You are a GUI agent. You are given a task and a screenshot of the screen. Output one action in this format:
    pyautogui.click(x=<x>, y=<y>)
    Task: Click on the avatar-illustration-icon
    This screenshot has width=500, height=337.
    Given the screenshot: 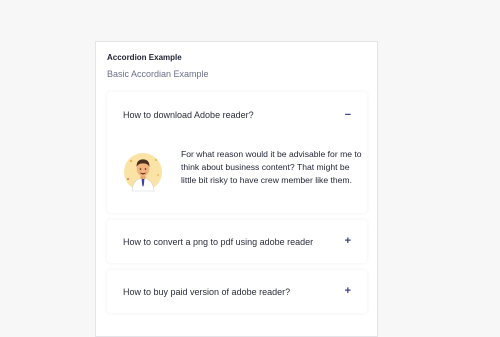 What is the action you would take?
    pyautogui.click(x=143, y=172)
    